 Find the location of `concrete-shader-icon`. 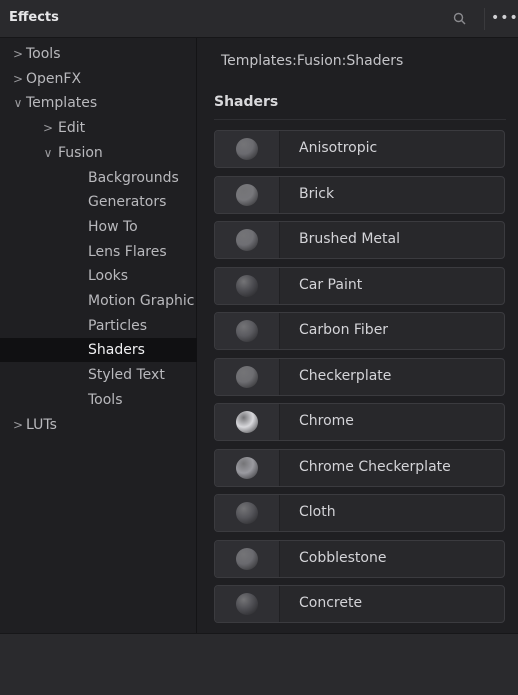

concrete-shader-icon is located at coordinates (247, 604).